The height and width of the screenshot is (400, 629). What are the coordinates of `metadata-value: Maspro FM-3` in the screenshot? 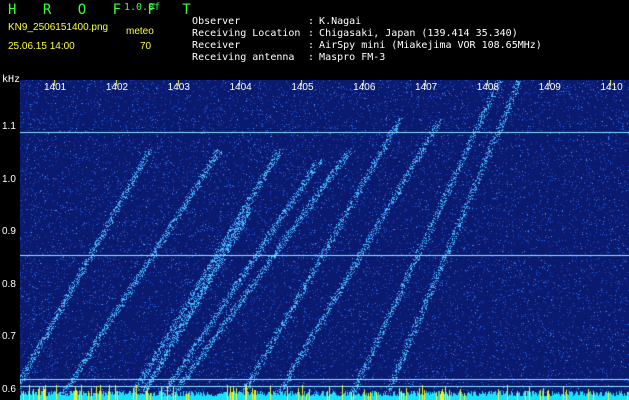 It's located at (352, 57).